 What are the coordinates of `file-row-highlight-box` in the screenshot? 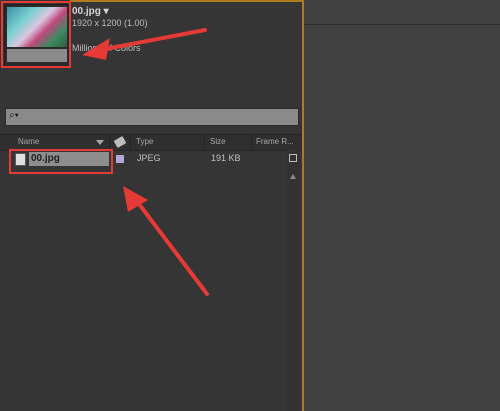 It's located at (61, 161).